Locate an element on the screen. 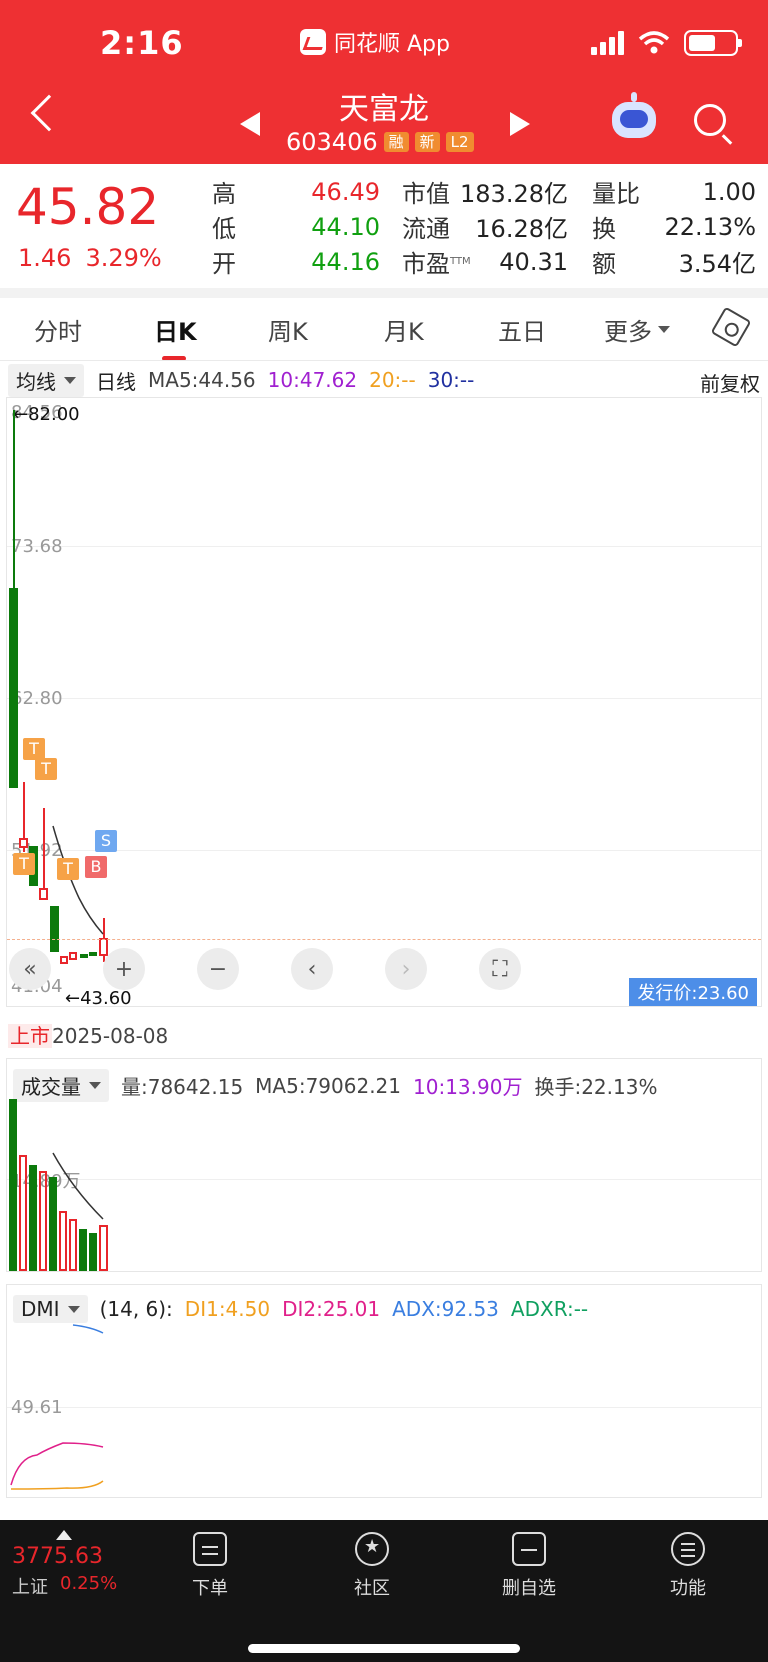 This screenshot has height=1662, width=768. functions-button: 功能 is located at coordinates (688, 1566).